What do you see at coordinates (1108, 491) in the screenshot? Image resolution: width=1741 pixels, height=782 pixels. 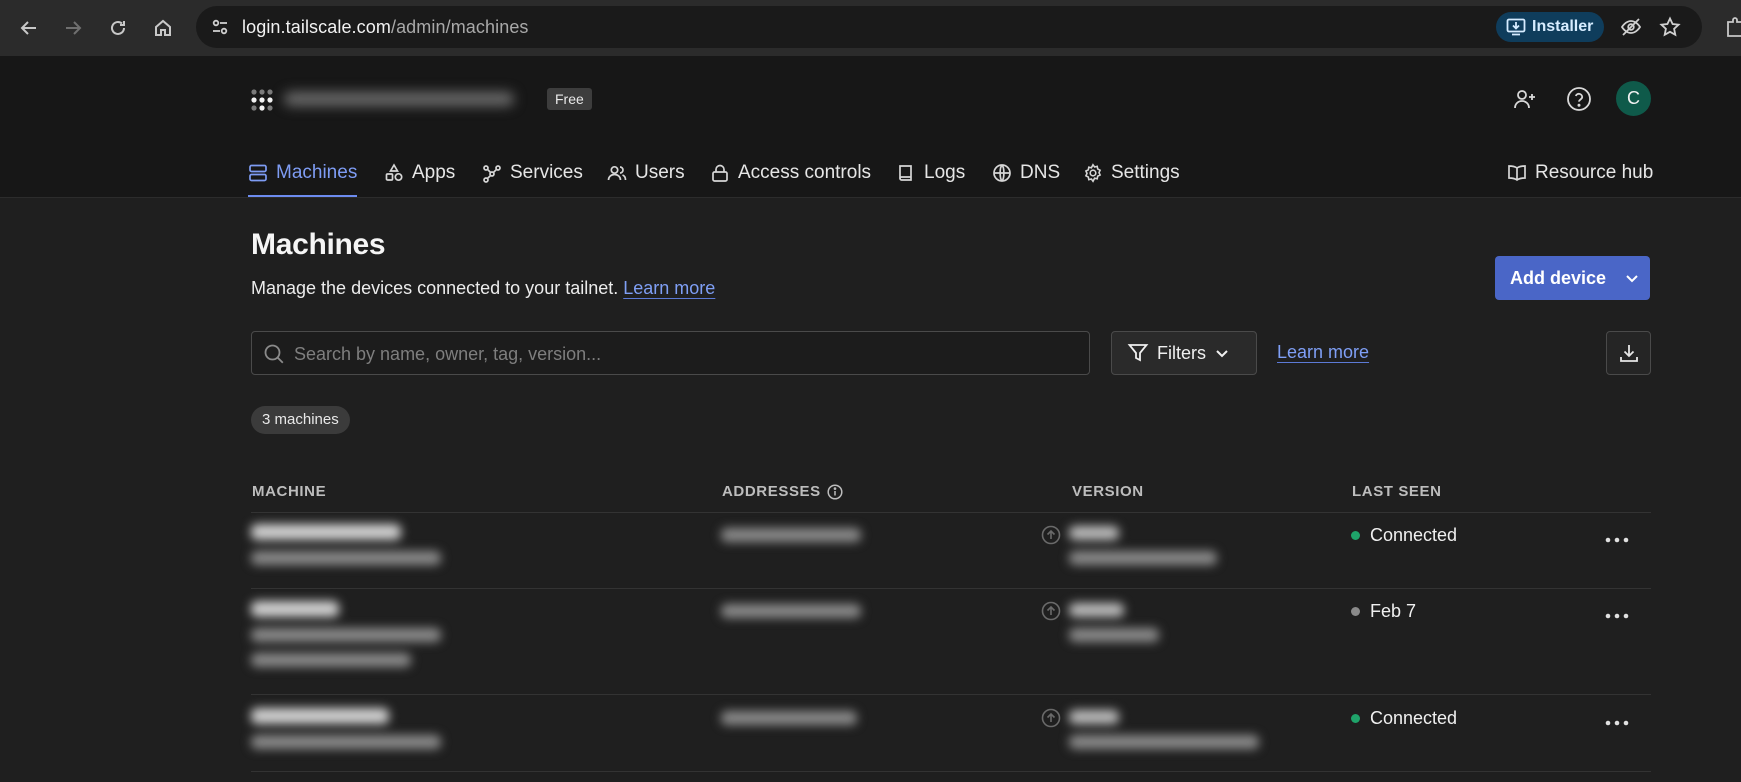 I see `column-header-version: VERSION` at bounding box center [1108, 491].